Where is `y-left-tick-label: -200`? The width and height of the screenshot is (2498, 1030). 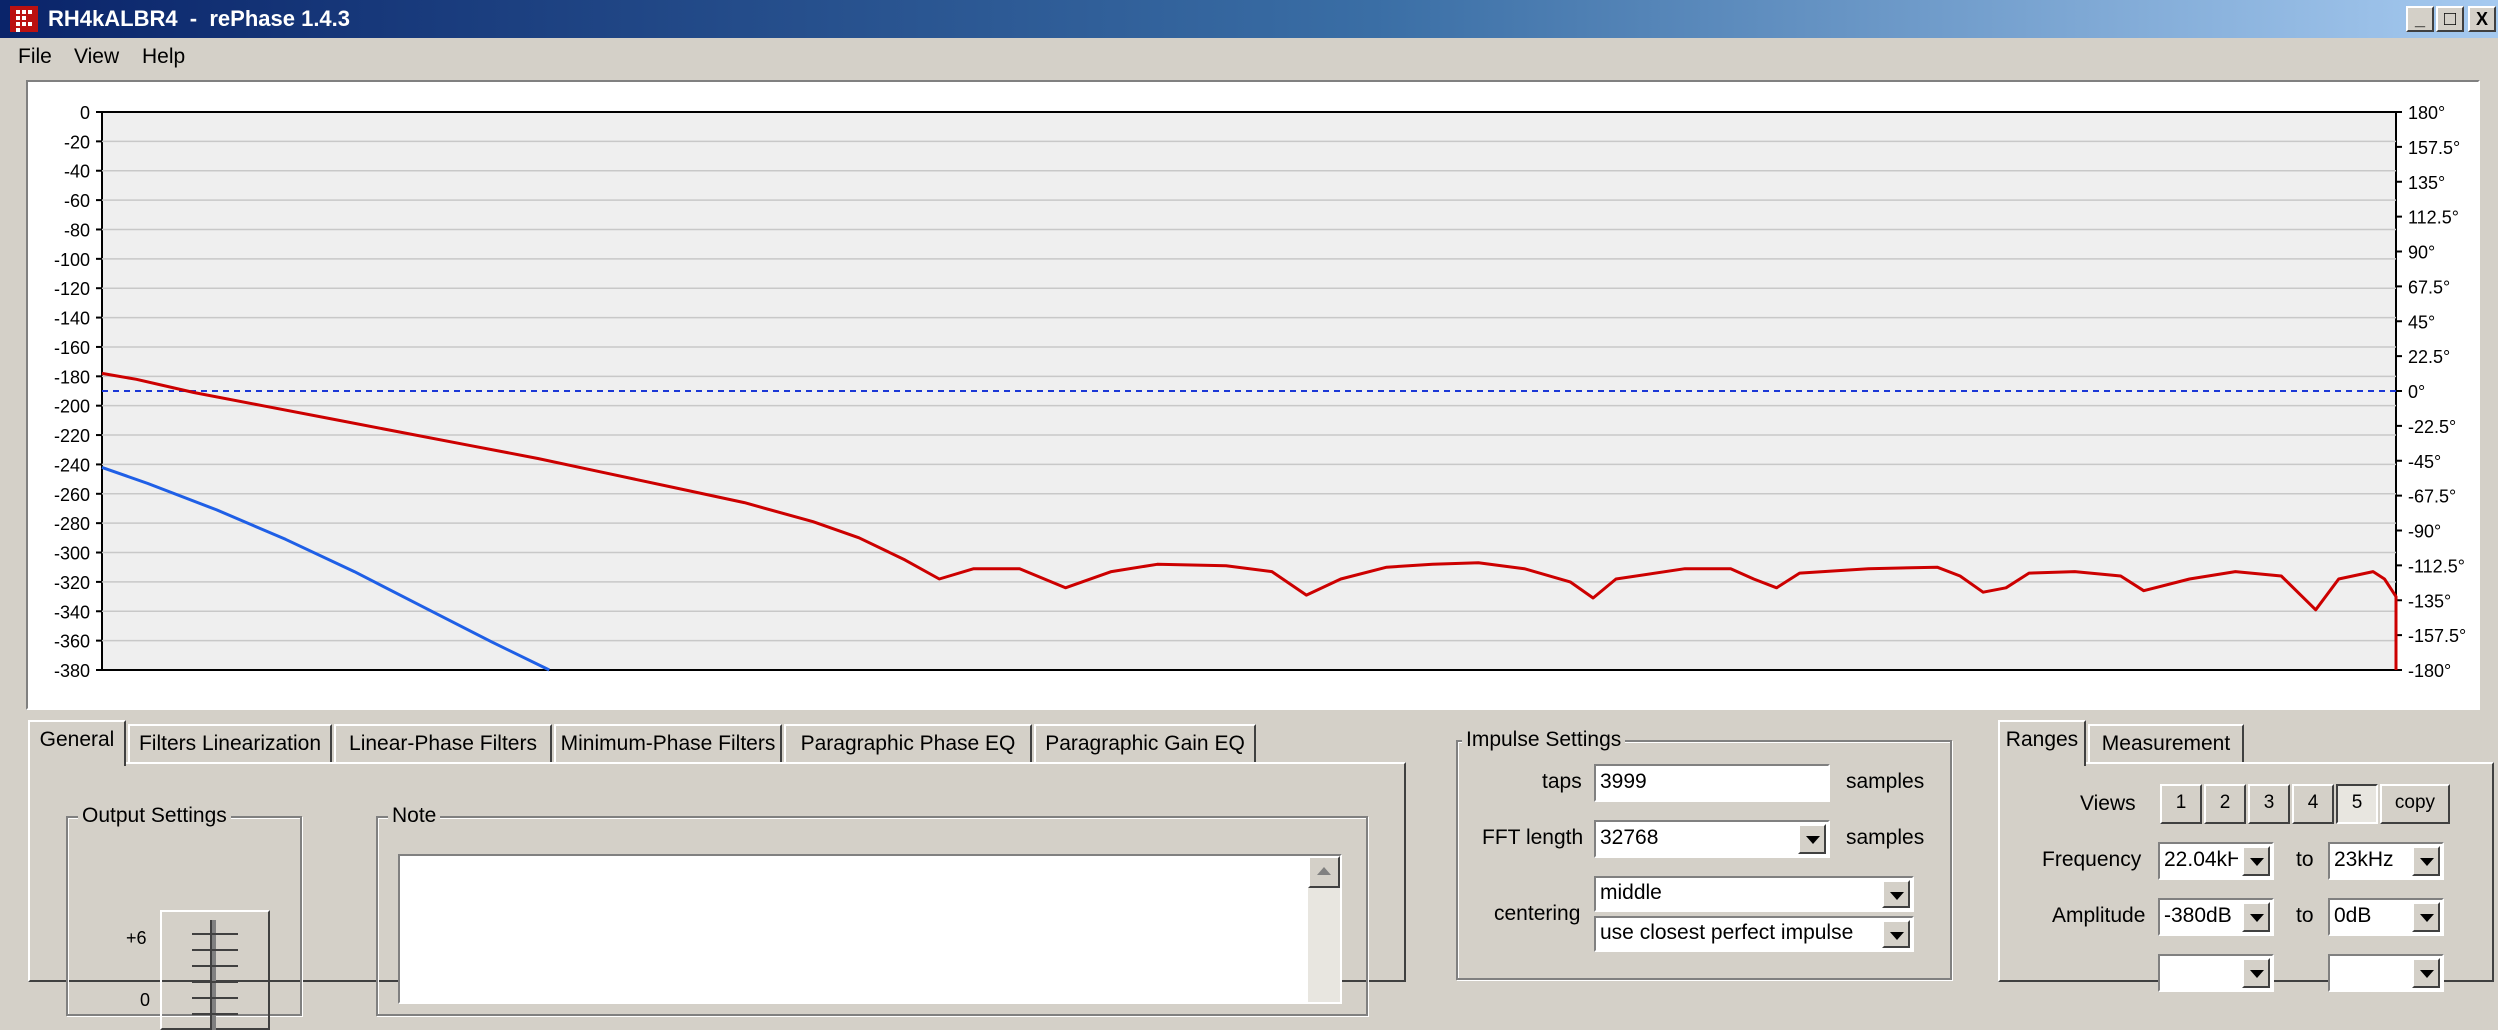 y-left-tick-label: -200 is located at coordinates (72, 407).